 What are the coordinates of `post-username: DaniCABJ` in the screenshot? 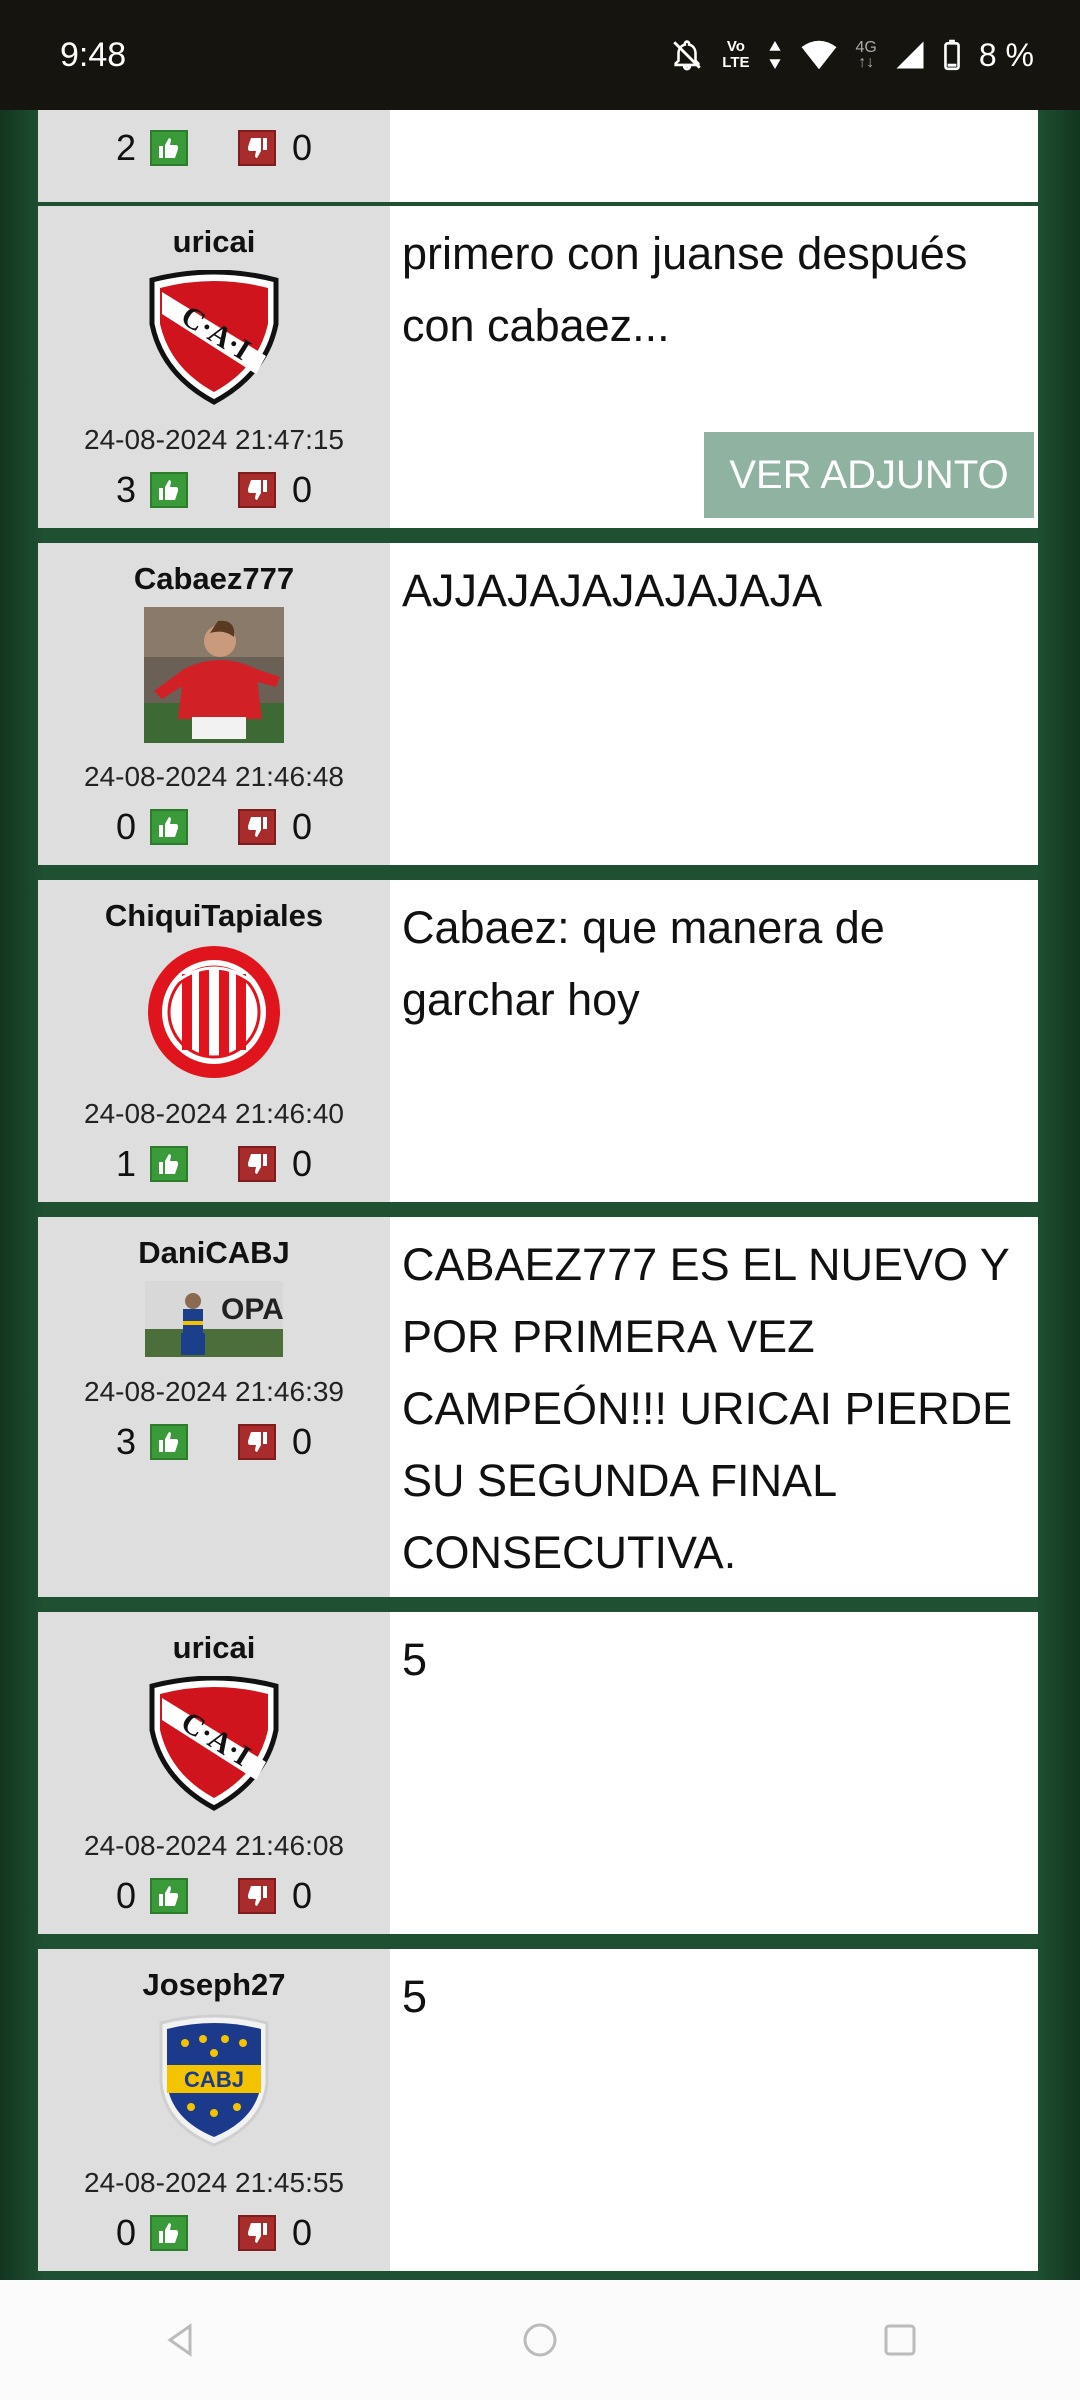 It's located at (214, 1255).